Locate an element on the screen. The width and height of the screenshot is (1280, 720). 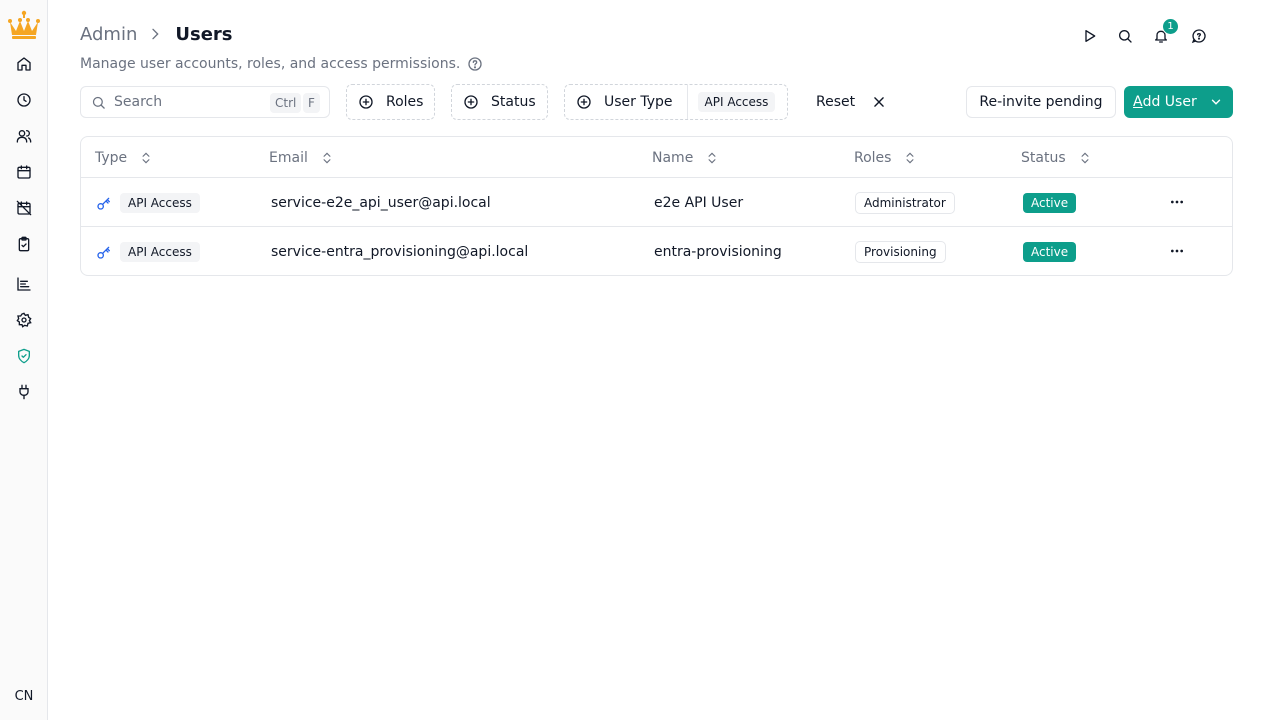
home-icon is located at coordinates (24, 64).